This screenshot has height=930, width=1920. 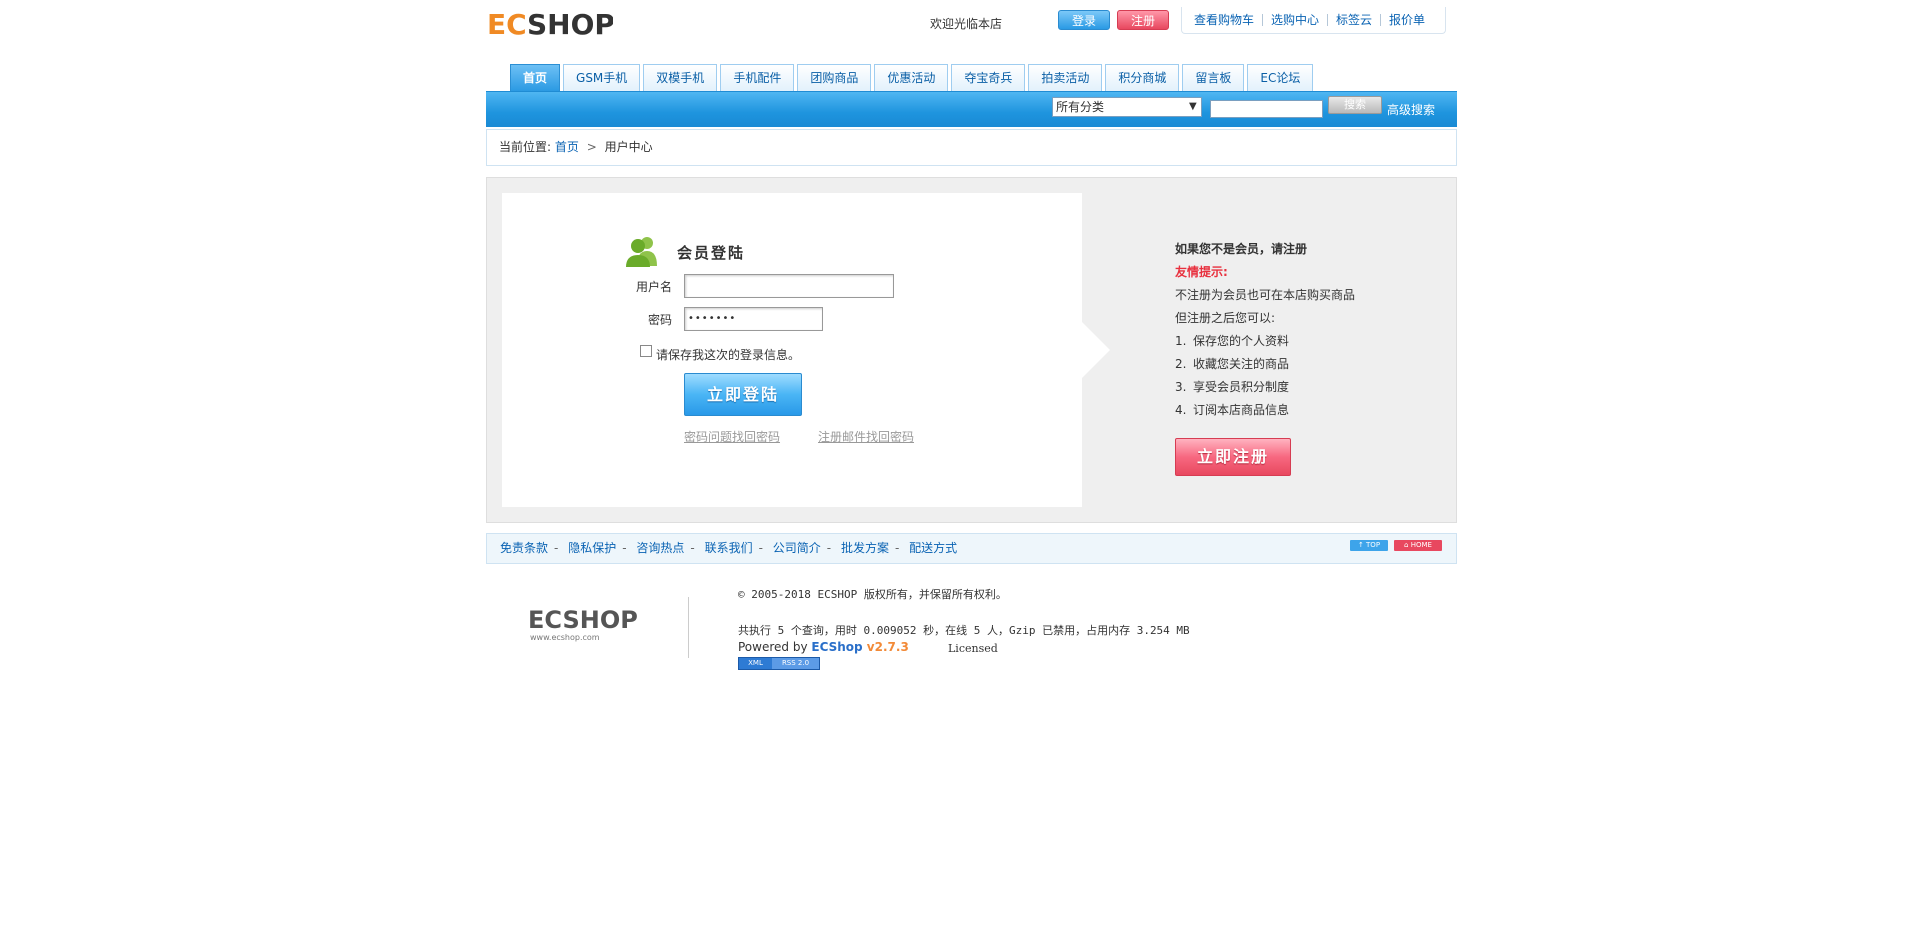 I want to click on tab-points-mall: 积分商城, so click(x=1142, y=77).